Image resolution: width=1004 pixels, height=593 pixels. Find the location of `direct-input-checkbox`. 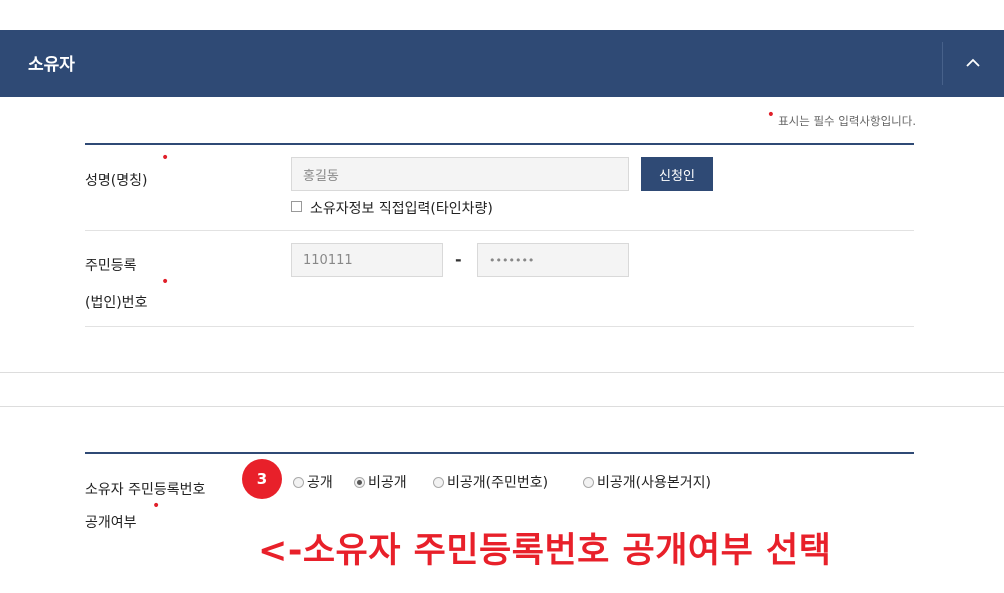

direct-input-checkbox is located at coordinates (296, 206).